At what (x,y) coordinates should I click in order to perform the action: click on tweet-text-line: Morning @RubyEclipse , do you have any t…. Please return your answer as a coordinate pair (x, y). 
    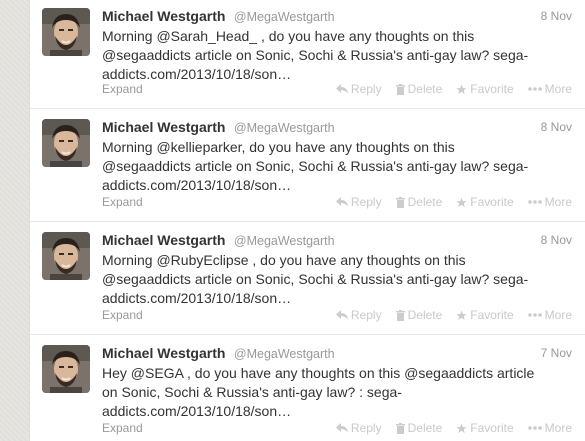
    Looking at the image, I should click on (284, 260).